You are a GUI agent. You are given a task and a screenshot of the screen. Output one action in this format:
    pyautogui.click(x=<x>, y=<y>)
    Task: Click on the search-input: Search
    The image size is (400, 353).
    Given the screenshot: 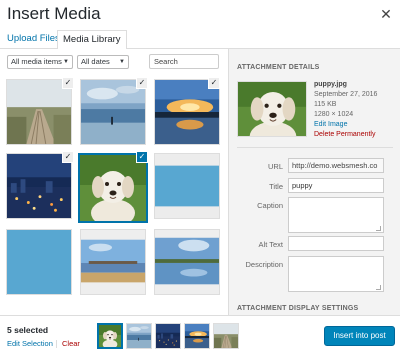 What is the action you would take?
    pyautogui.click(x=184, y=61)
    